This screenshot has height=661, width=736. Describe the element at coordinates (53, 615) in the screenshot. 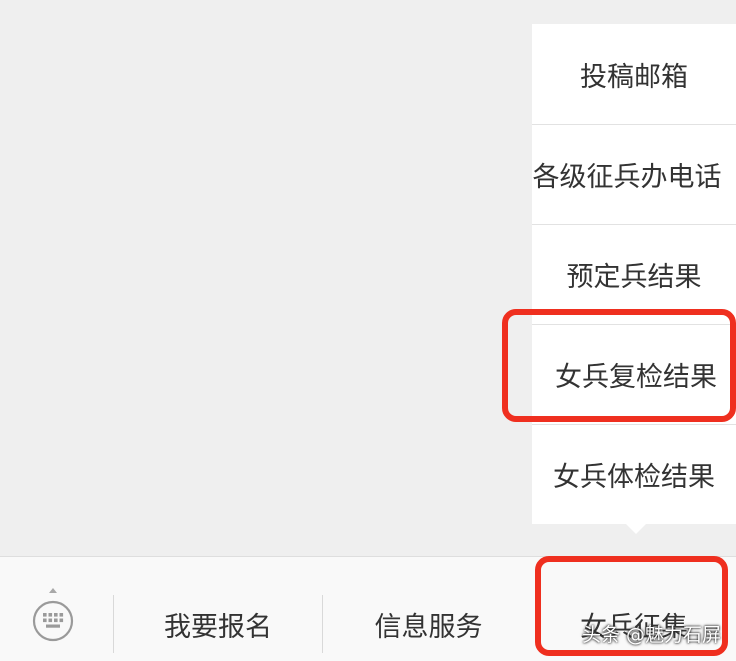

I see `keyboard-icon` at that location.